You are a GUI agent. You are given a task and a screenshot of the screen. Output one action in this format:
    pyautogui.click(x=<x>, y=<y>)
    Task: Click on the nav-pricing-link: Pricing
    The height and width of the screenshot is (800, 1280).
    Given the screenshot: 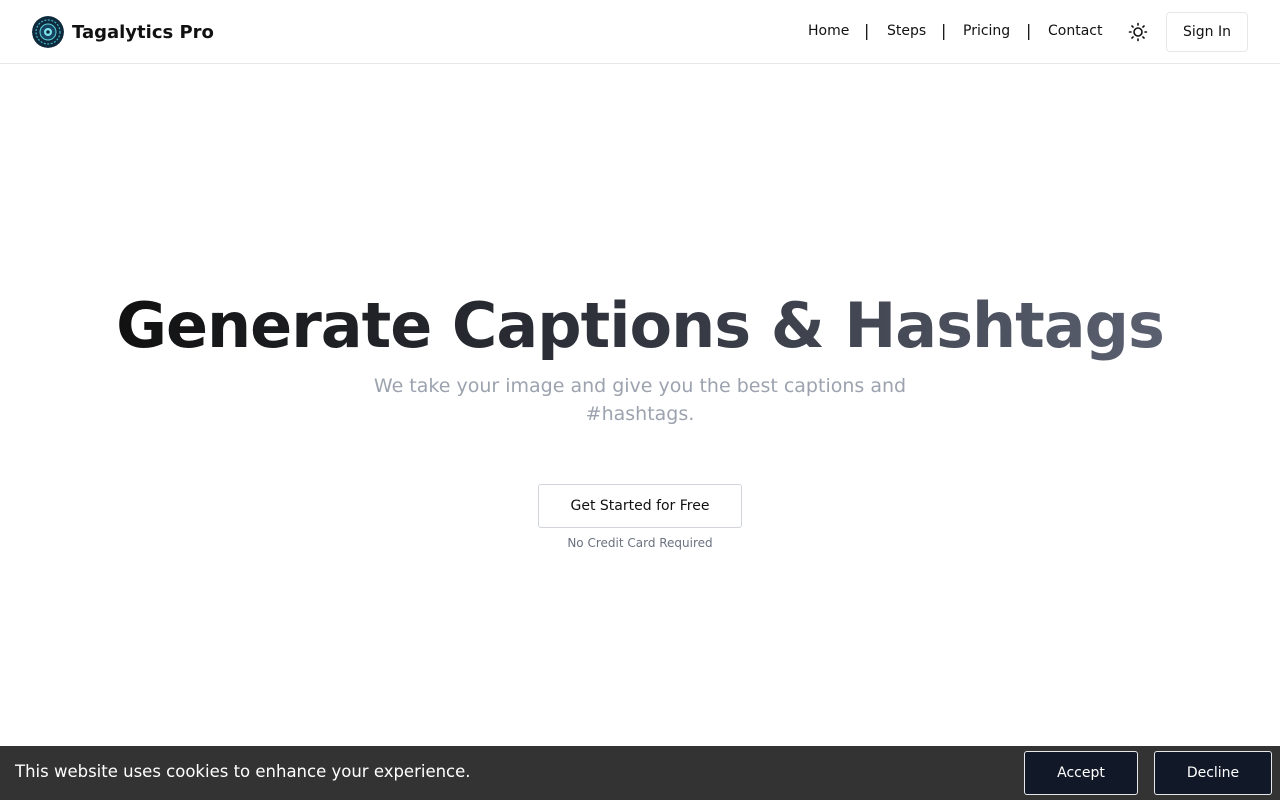 What is the action you would take?
    pyautogui.click(x=986, y=31)
    